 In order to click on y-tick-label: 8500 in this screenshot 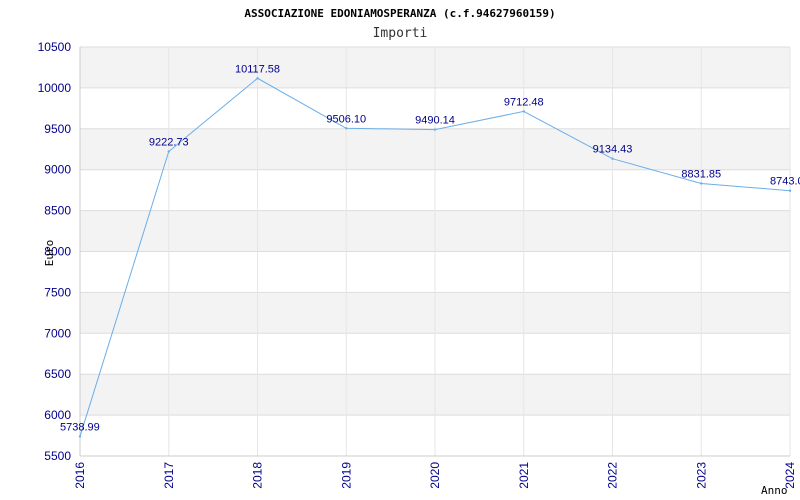, I will do `click(57, 211)`.